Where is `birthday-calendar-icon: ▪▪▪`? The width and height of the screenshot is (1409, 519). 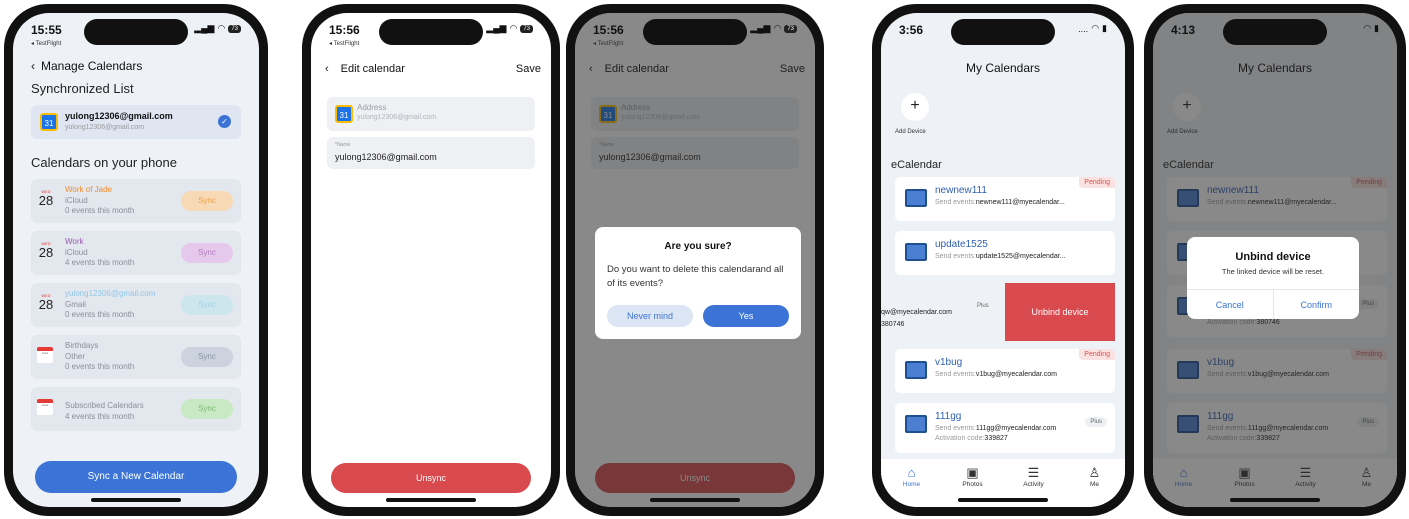
birthday-calendar-icon: ▪▪▪ is located at coordinates (45, 355).